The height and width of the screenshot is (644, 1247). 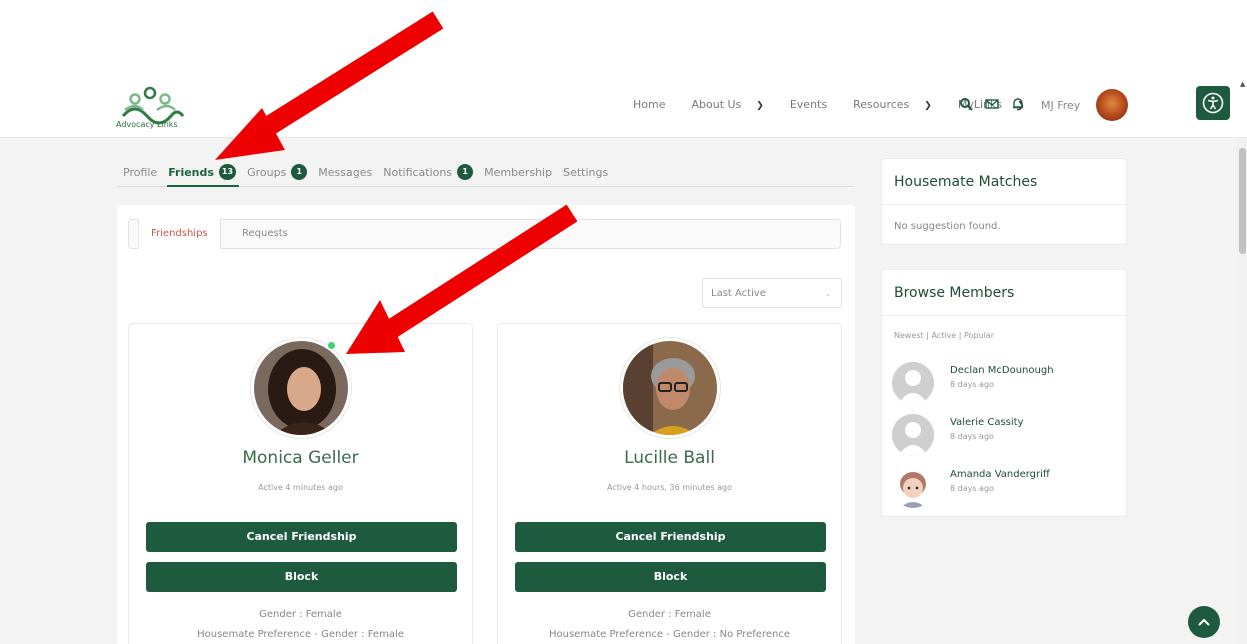 I want to click on online-status-dot, so click(x=331, y=345).